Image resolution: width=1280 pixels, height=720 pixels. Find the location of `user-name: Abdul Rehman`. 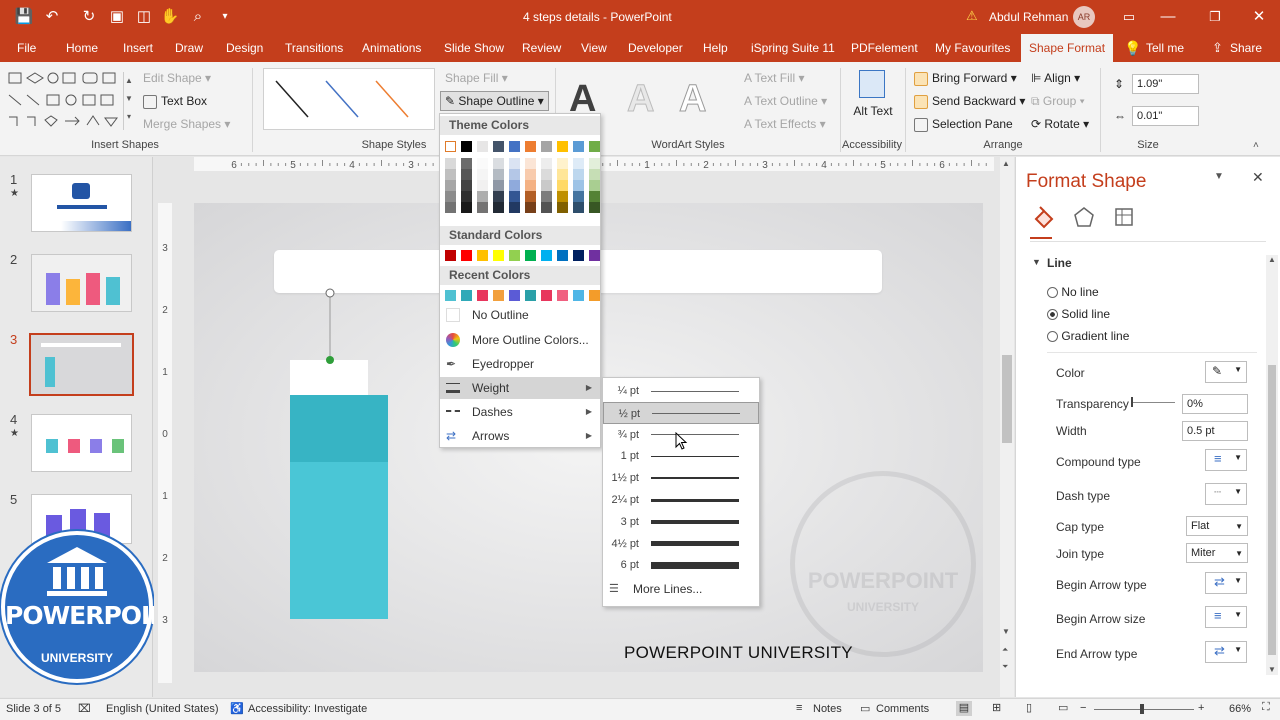

user-name: Abdul Rehman is located at coordinates (1028, 17).